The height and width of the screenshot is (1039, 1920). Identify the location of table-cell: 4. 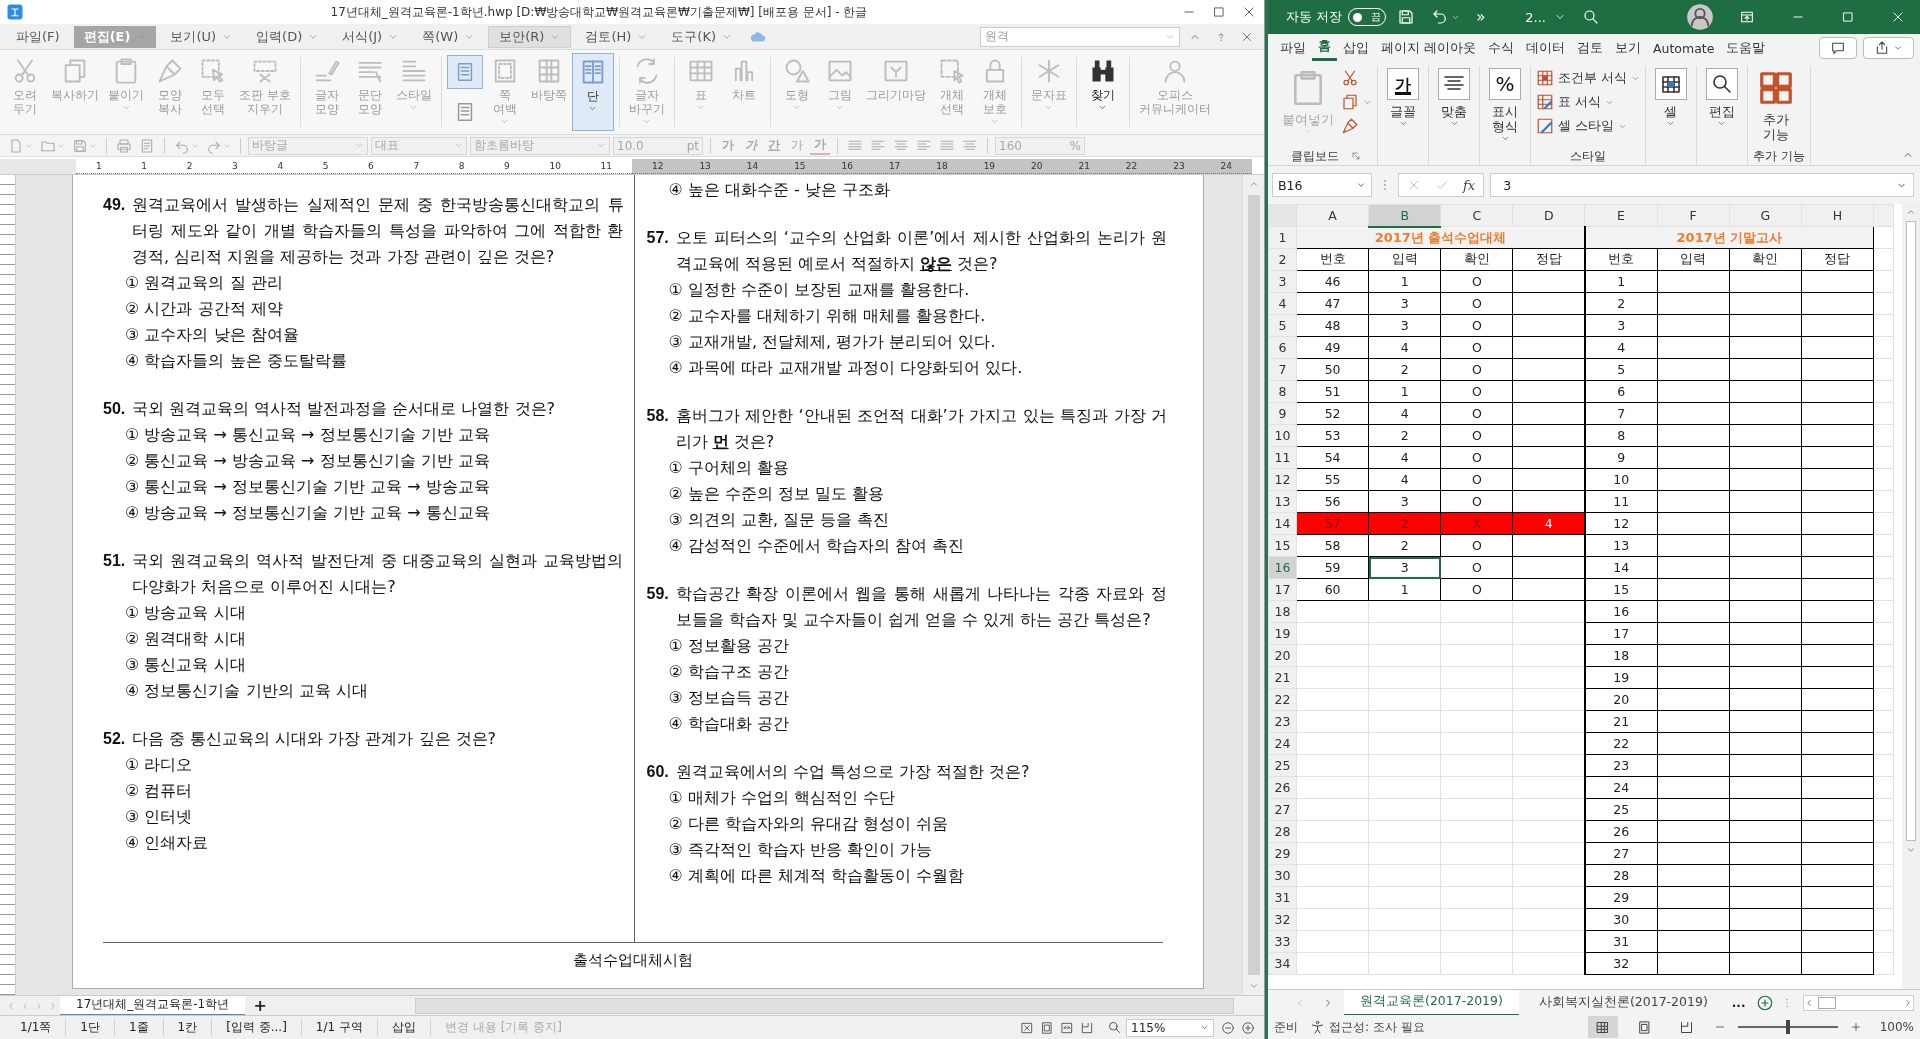
(1404, 457).